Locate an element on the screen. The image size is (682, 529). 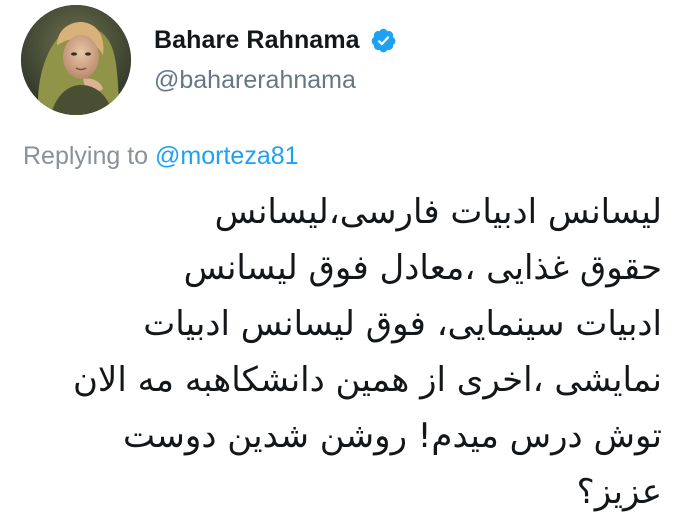
user-handle: @baharerahnama is located at coordinates (255, 80).